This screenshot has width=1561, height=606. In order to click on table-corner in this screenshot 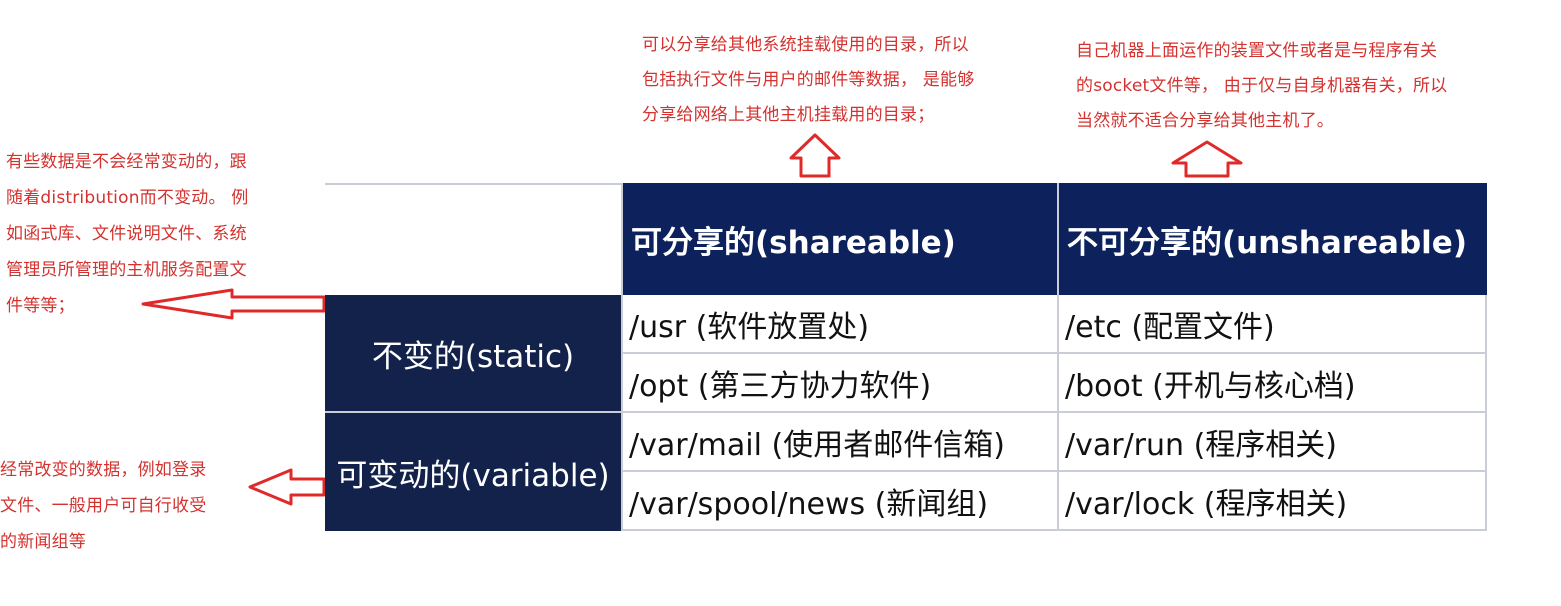, I will do `click(473, 239)`.